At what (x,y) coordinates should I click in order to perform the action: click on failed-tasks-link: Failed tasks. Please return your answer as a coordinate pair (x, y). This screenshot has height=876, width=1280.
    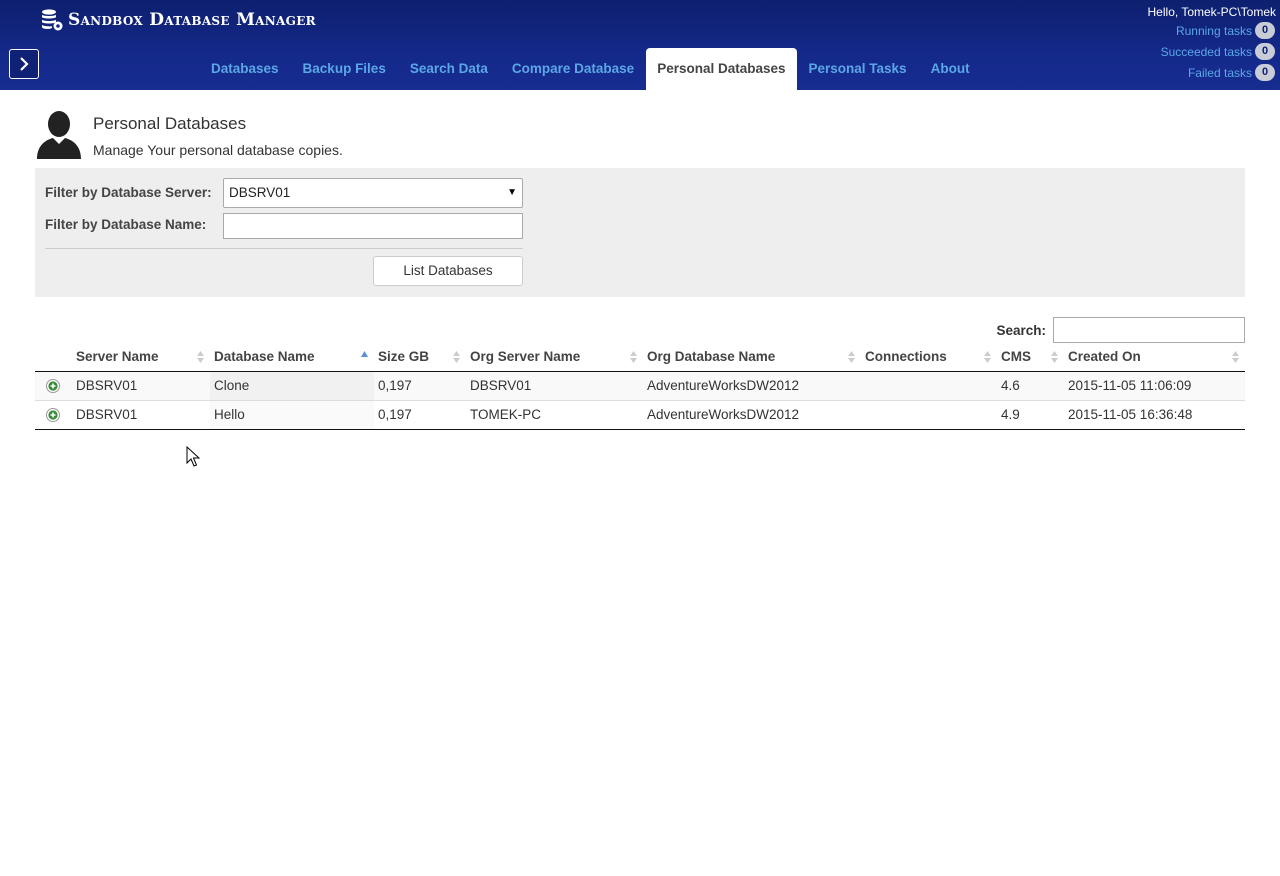
    Looking at the image, I should click on (1220, 73).